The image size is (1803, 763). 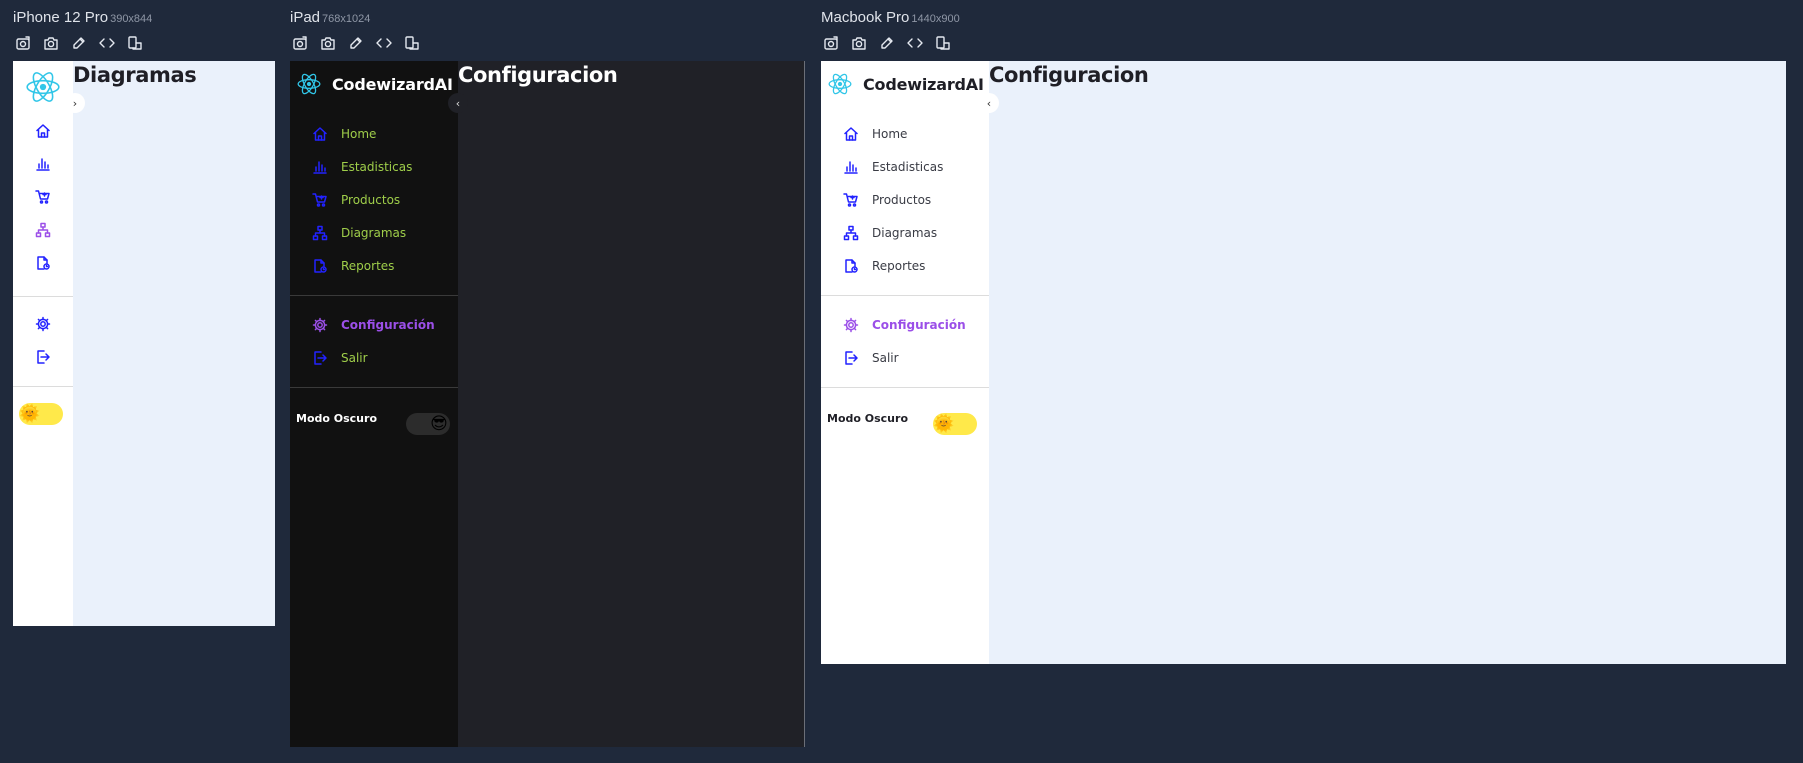 I want to click on sidebar-item-diagramas, so click(x=43, y=229).